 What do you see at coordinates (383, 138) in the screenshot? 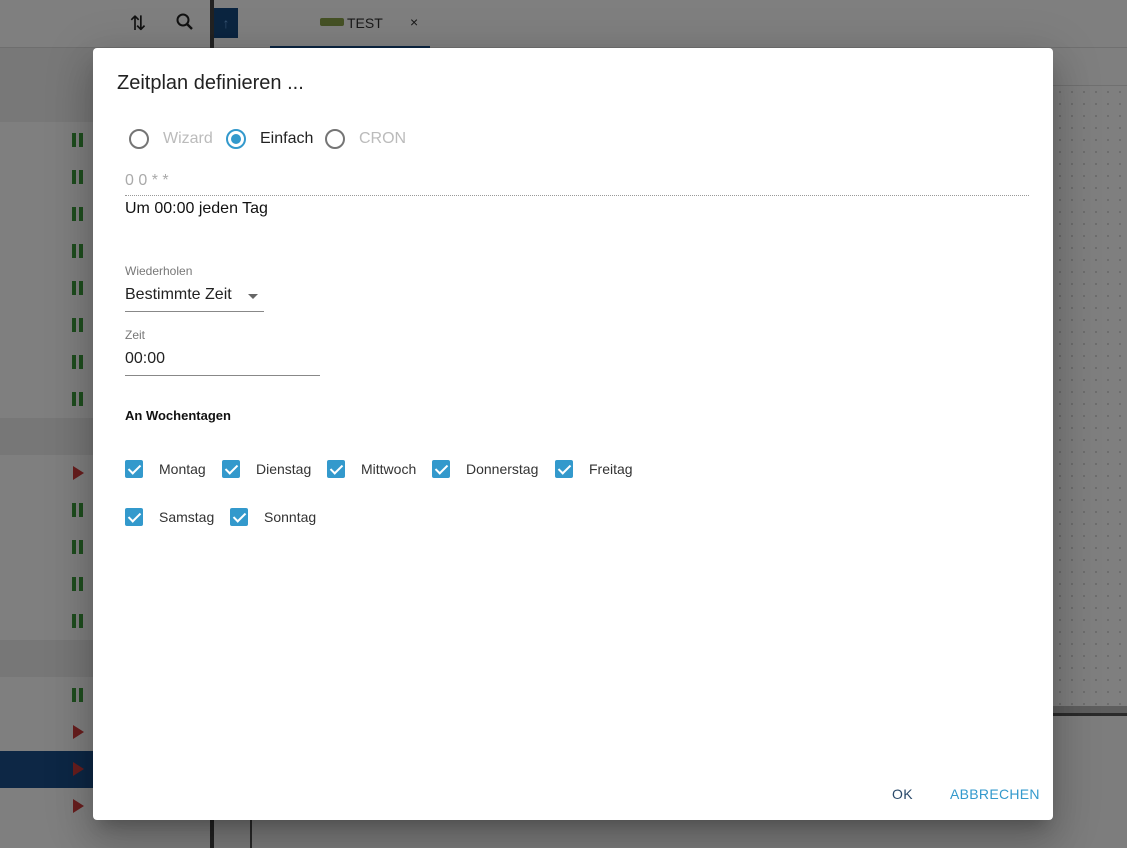
I see `radio-label: CRON` at bounding box center [383, 138].